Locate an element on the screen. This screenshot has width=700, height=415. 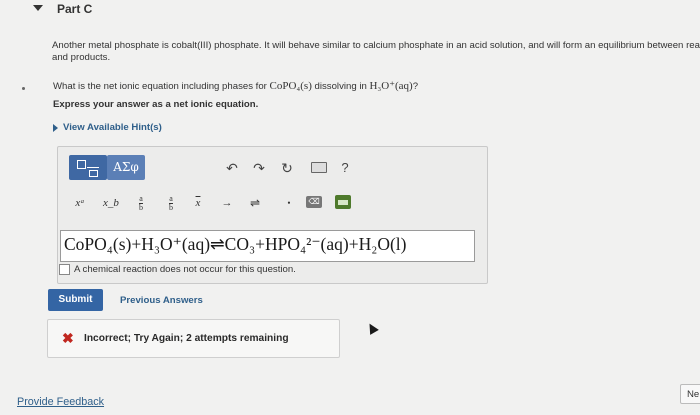
mouse-cursor-icon is located at coordinates (372, 328).